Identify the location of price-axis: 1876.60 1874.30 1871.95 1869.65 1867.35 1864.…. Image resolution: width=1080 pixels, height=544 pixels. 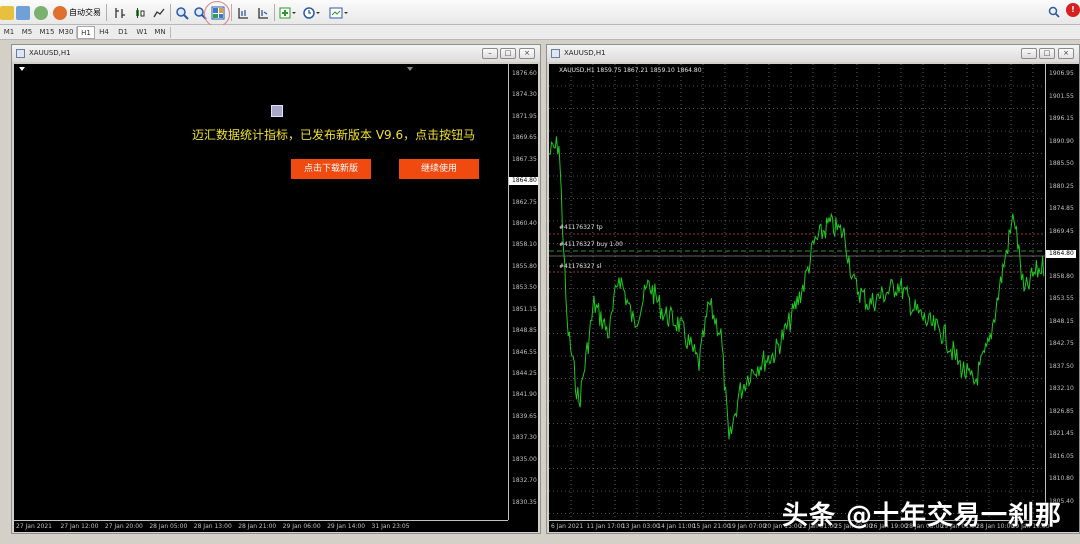
(523, 292).